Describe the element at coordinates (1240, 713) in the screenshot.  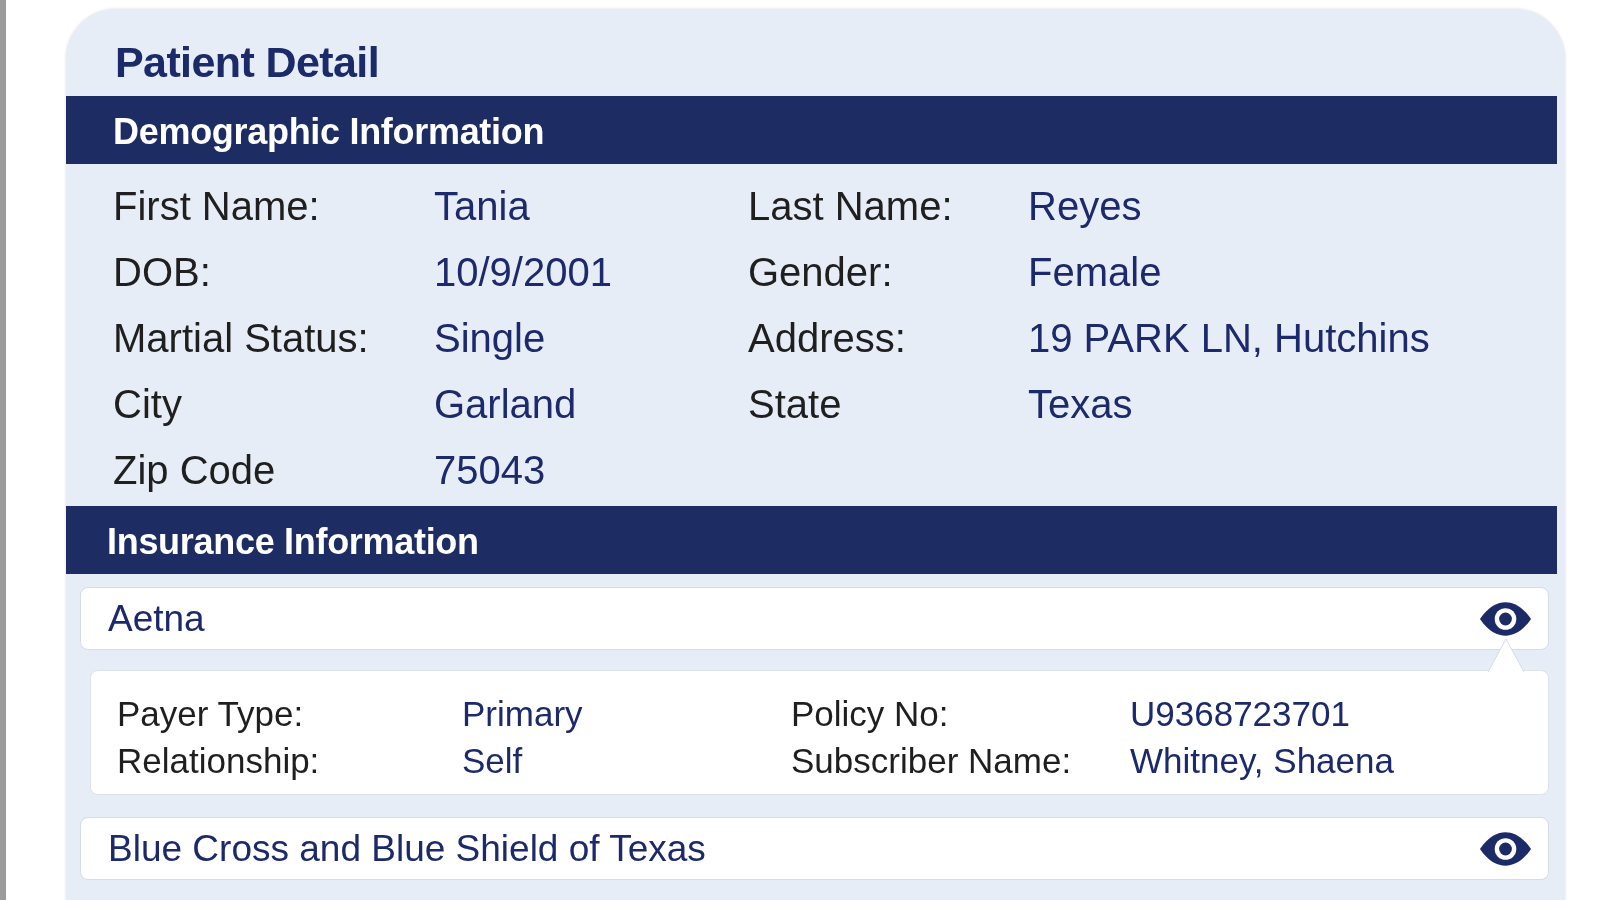
I see `detail-value: U9368723701` at that location.